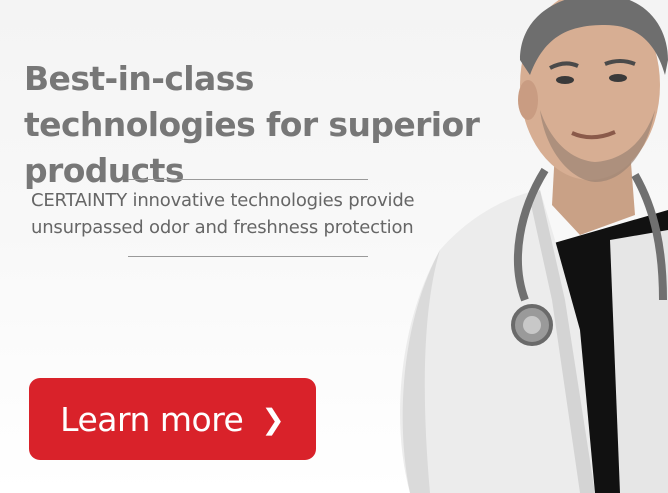 This screenshot has height=493, width=668. I want to click on learn-more-button: Learn more ❯, so click(172, 419).